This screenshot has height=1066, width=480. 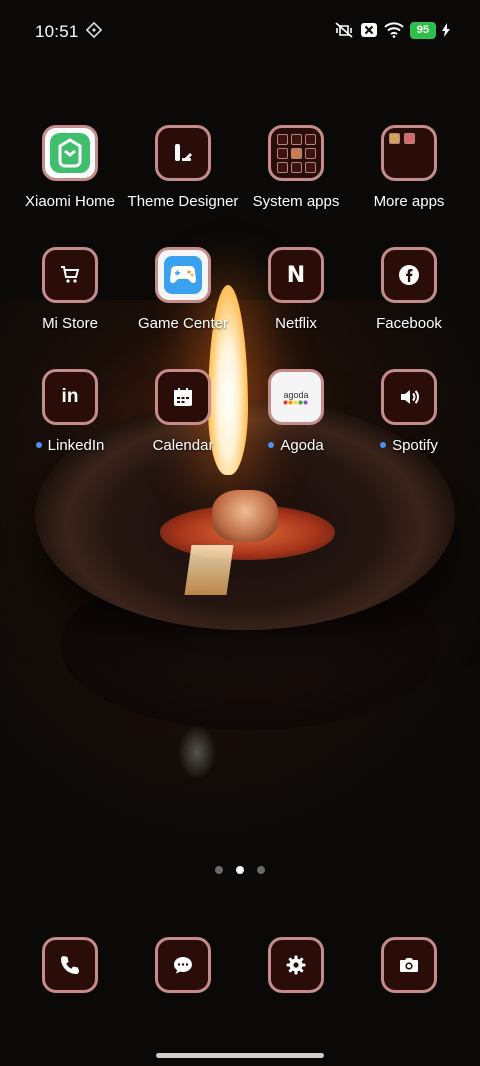 I want to click on app-mi-store: Mi Store, so click(x=70, y=289).